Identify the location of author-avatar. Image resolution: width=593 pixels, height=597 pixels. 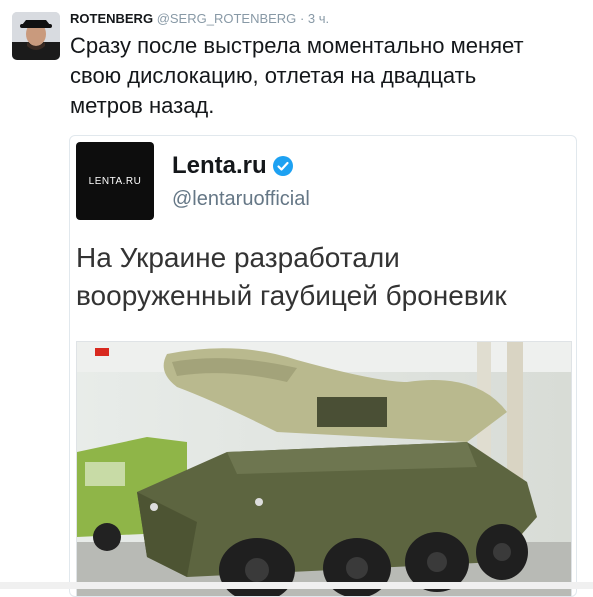
(36, 36).